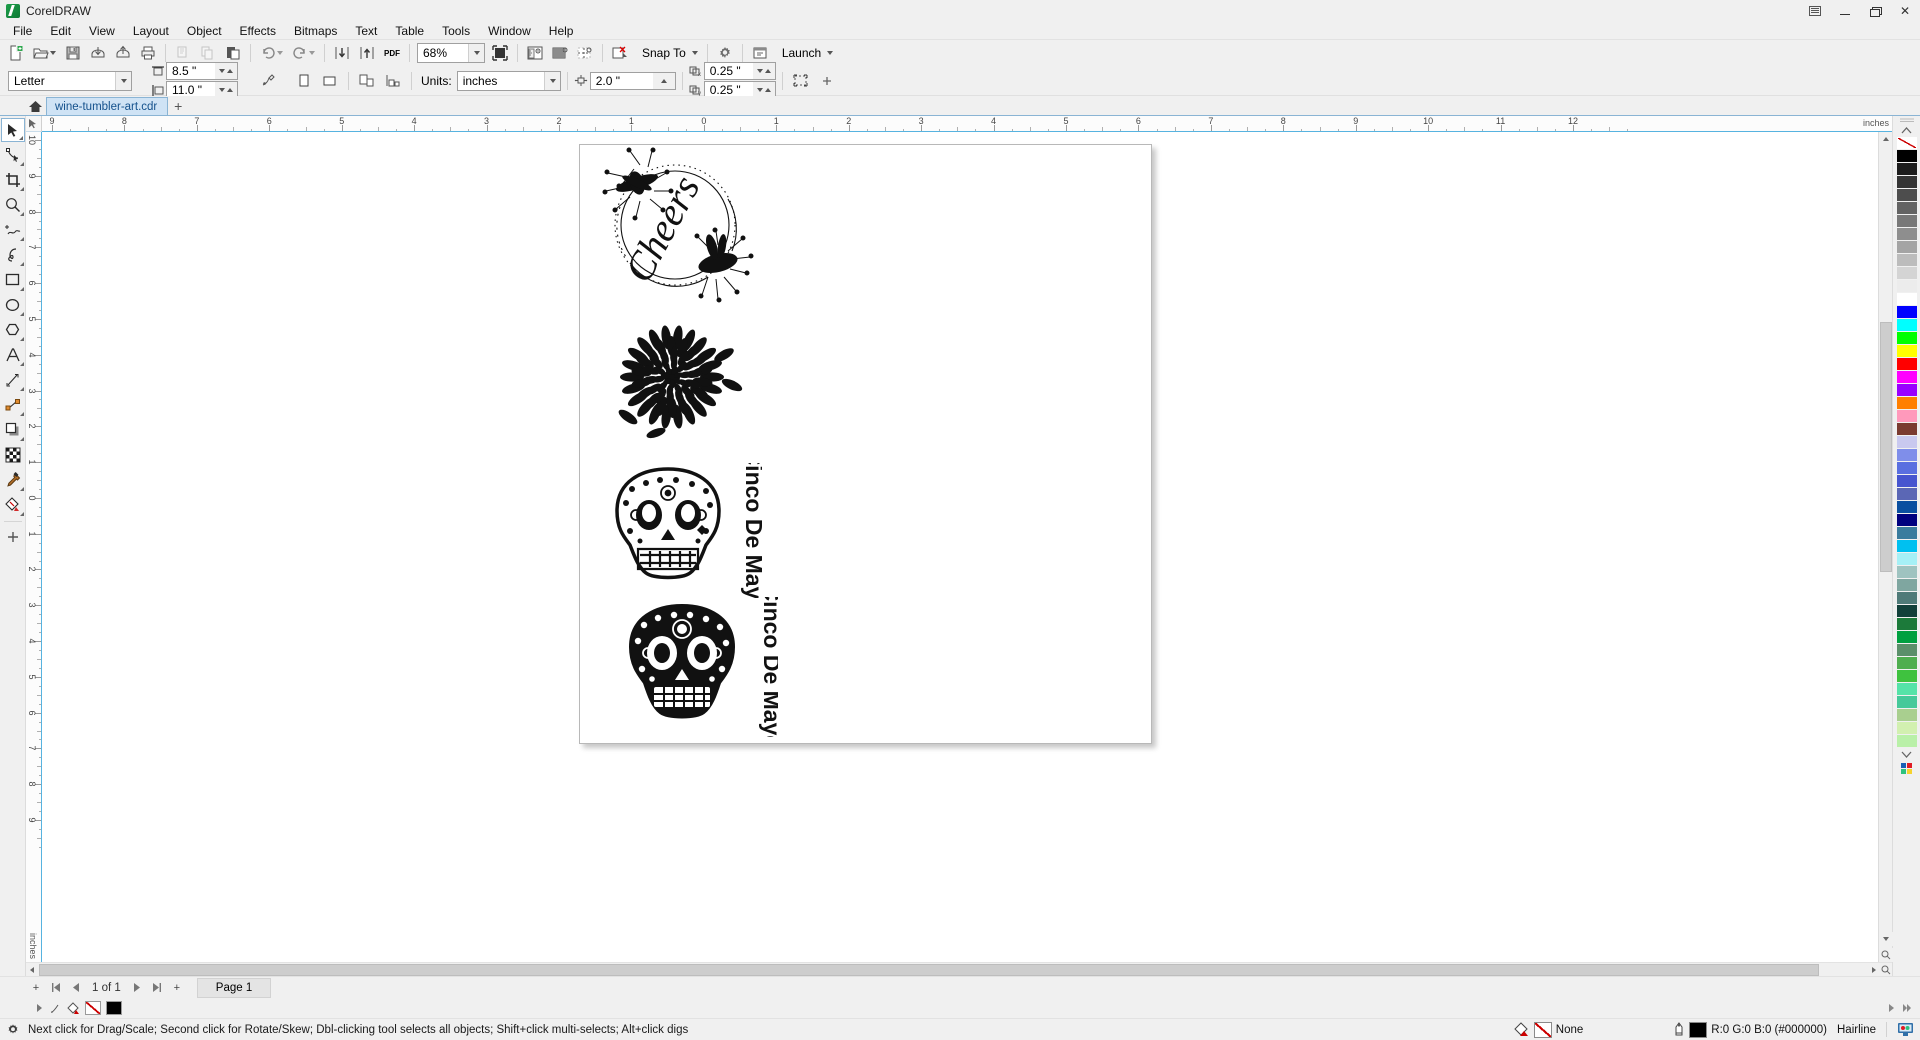 Image resolution: width=1920 pixels, height=1040 pixels. Describe the element at coordinates (13, 355) in the screenshot. I see `text-tool` at that location.